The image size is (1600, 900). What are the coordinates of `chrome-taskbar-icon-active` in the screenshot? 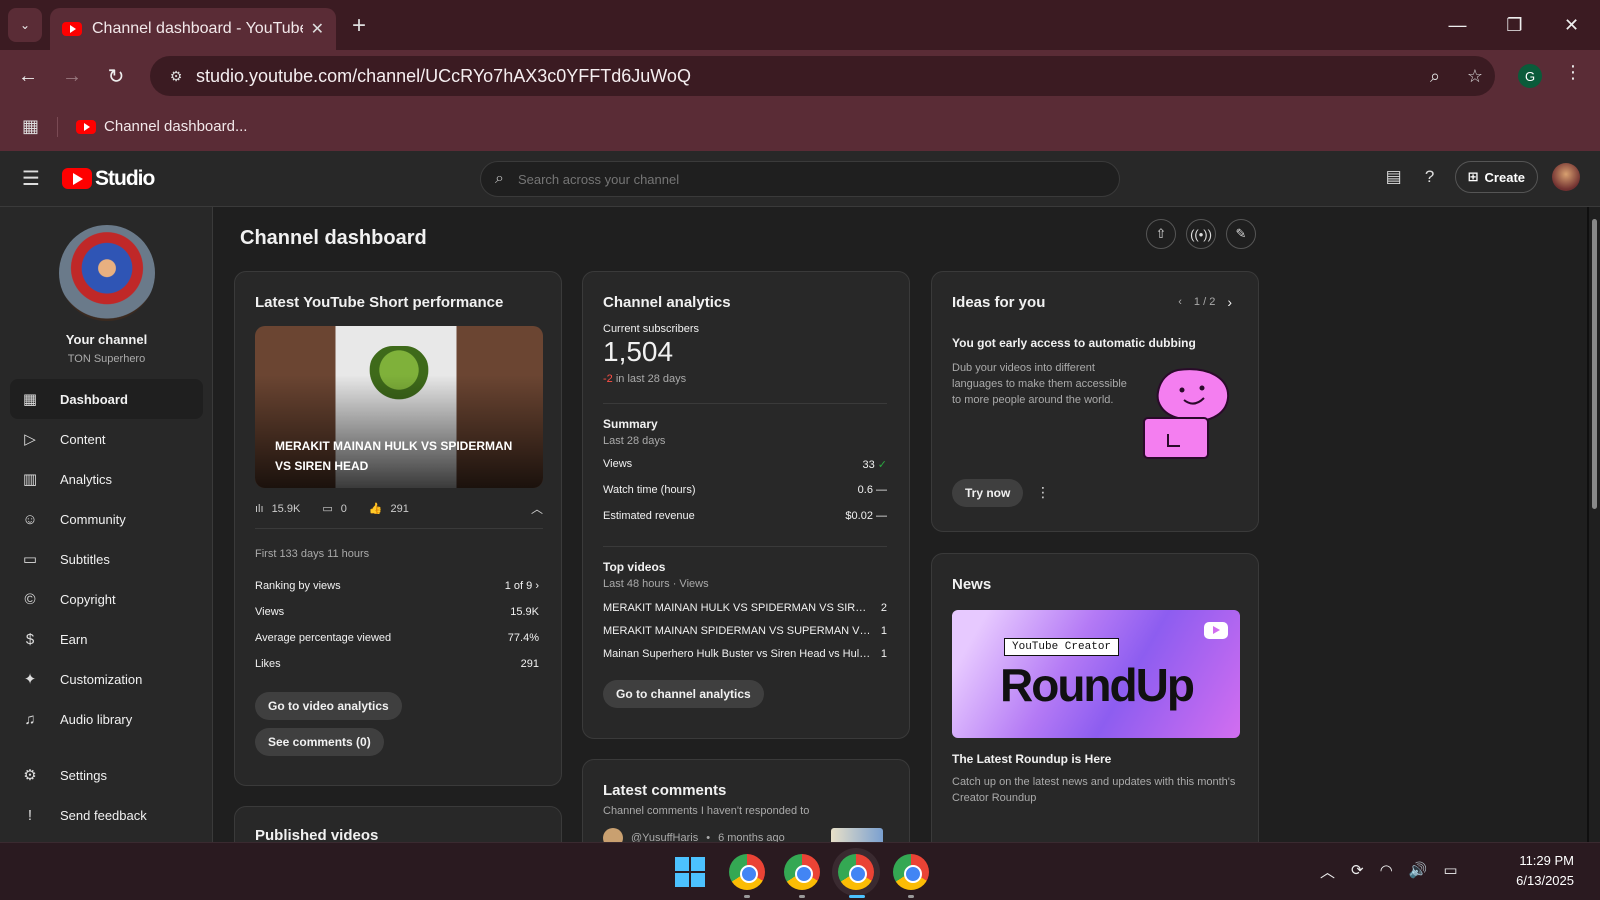 It's located at (856, 872).